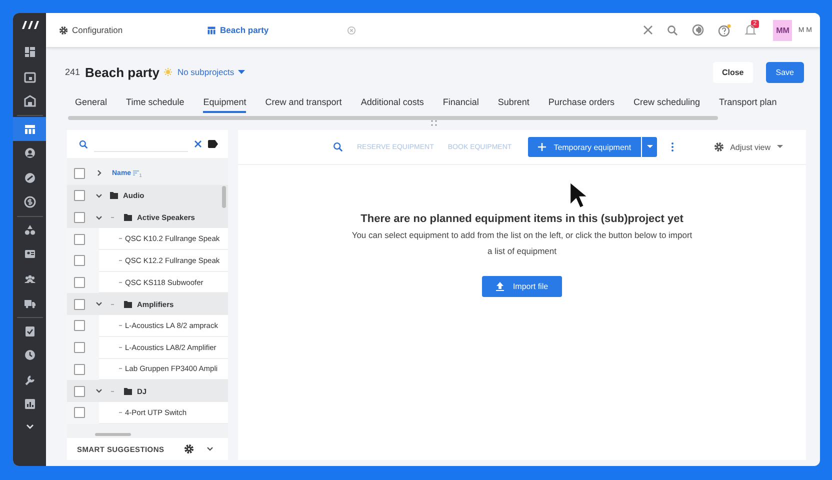 The width and height of the screenshot is (832, 480). I want to click on clear-icon, so click(198, 144).